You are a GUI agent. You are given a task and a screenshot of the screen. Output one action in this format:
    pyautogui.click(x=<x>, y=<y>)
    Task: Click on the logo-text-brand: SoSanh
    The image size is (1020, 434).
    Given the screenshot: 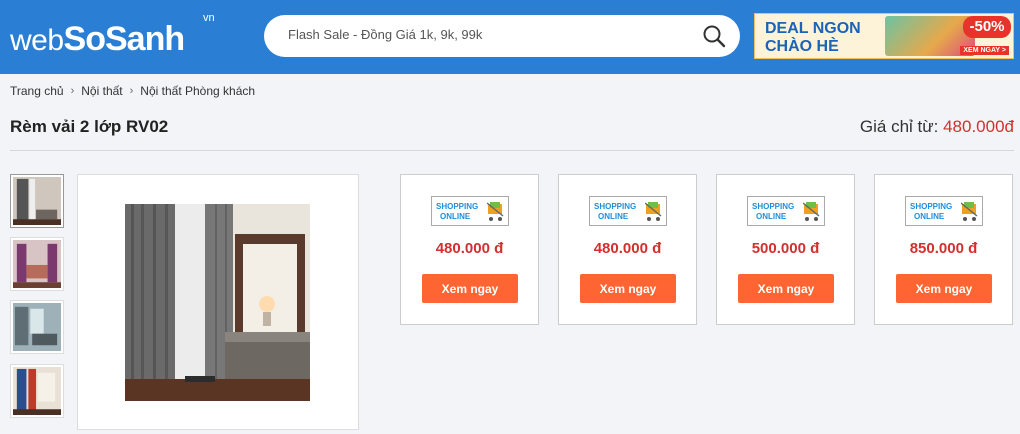 What is the action you would take?
    pyautogui.click(x=124, y=39)
    